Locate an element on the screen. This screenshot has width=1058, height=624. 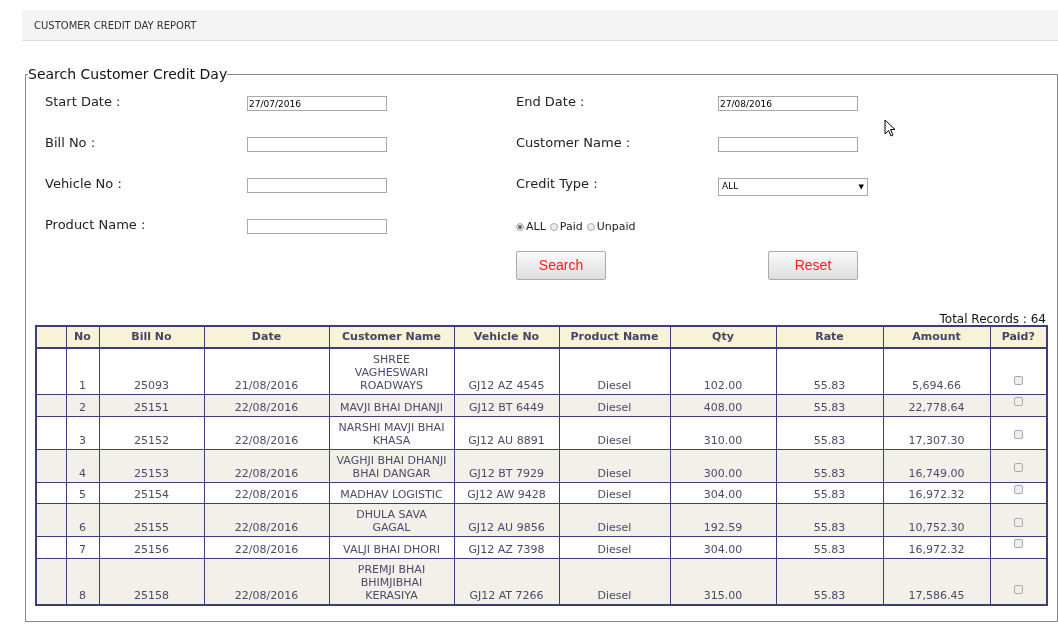
table-cell: DHULA SAVA GAGAL is located at coordinates (391, 520).